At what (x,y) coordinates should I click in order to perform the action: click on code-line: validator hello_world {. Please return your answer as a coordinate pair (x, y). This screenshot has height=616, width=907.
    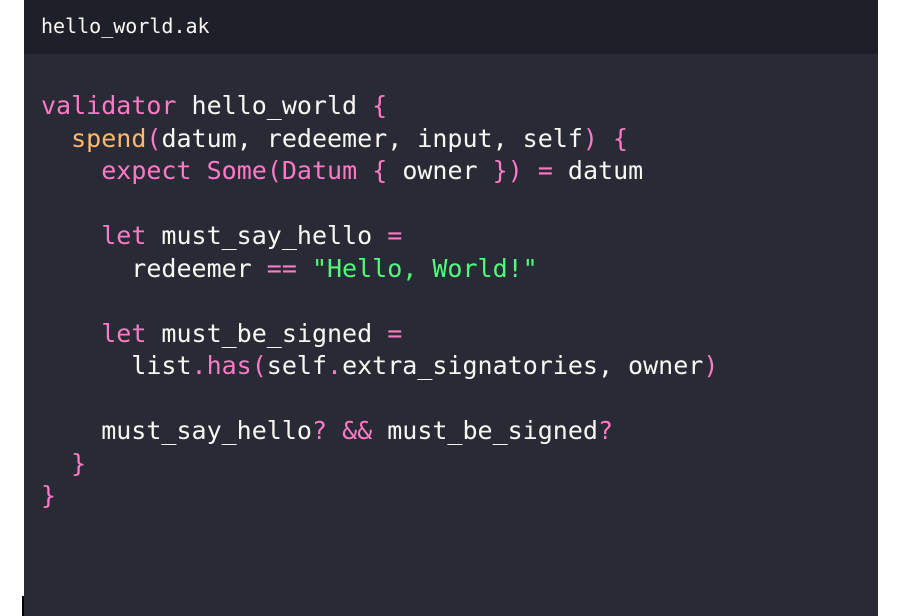
    Looking at the image, I should click on (379, 106).